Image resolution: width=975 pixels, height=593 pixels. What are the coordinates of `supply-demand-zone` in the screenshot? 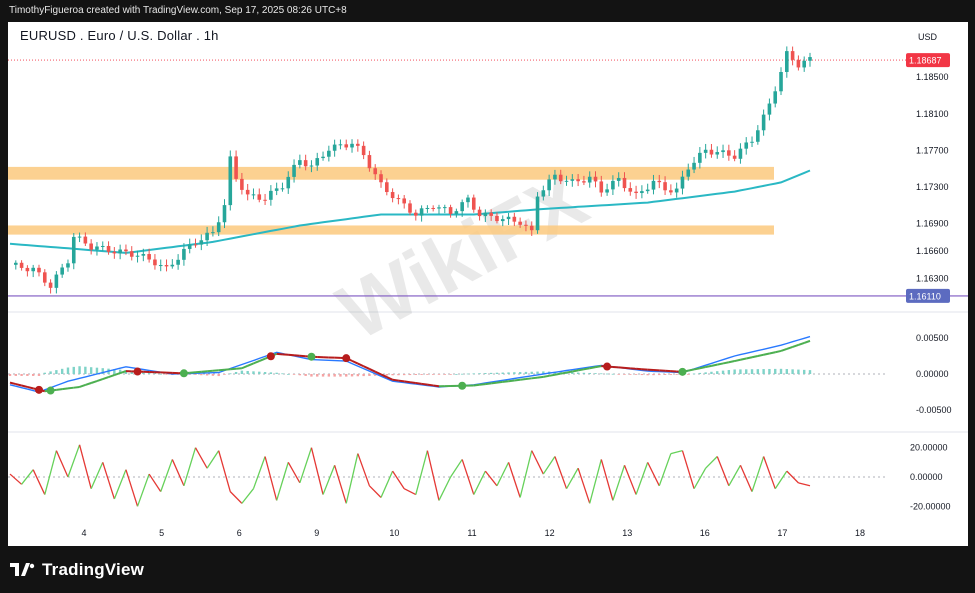 It's located at (391, 230).